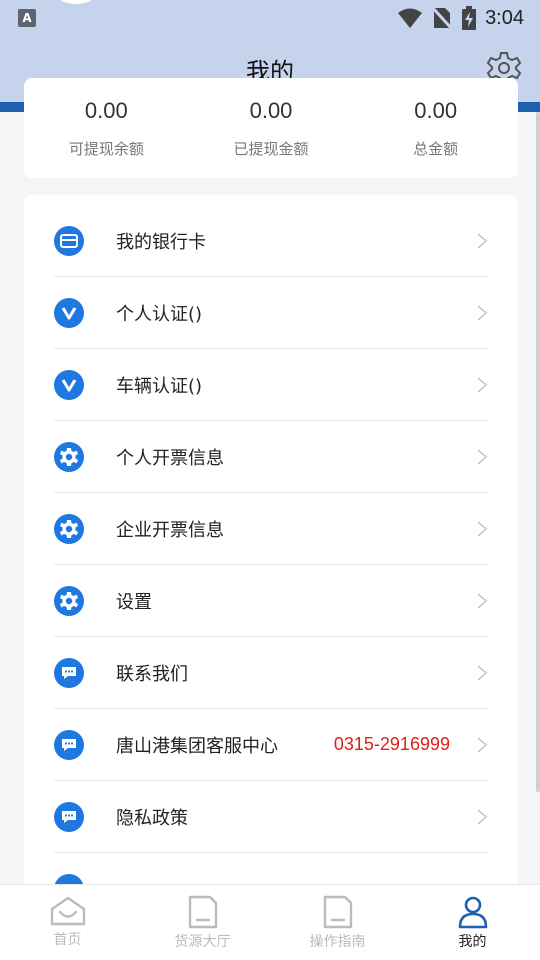 The height and width of the screenshot is (960, 540). Describe the element at coordinates (271, 149) in the screenshot. I see `balance-label: 已提现金额` at that location.